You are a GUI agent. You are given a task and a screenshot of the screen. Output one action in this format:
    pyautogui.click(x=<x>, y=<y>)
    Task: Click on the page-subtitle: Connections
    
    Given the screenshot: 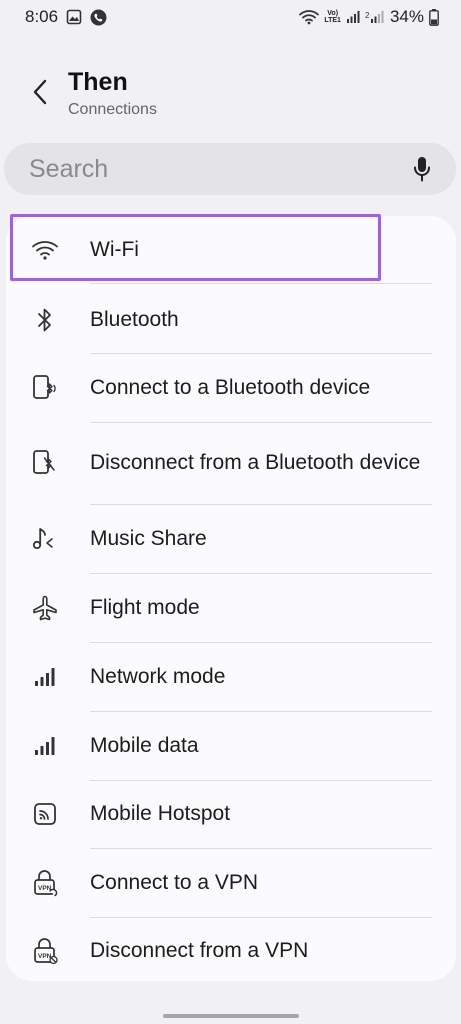 What is the action you would take?
    pyautogui.click(x=112, y=109)
    